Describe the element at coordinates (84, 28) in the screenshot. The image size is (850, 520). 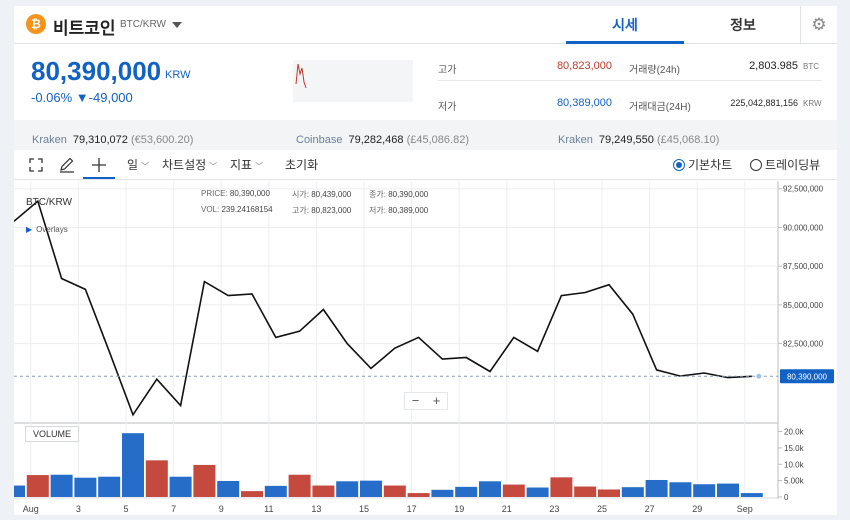
I see `coin-name: 비트코인` at that location.